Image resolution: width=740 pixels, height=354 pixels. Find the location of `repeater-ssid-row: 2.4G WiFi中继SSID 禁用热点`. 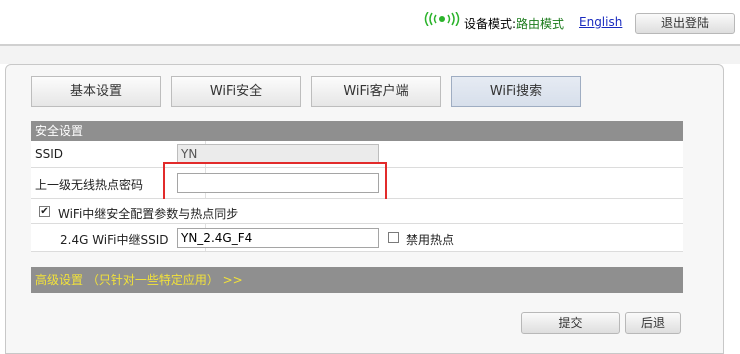

repeater-ssid-row: 2.4G WiFi中继SSID 禁用热点 is located at coordinates (357, 238).